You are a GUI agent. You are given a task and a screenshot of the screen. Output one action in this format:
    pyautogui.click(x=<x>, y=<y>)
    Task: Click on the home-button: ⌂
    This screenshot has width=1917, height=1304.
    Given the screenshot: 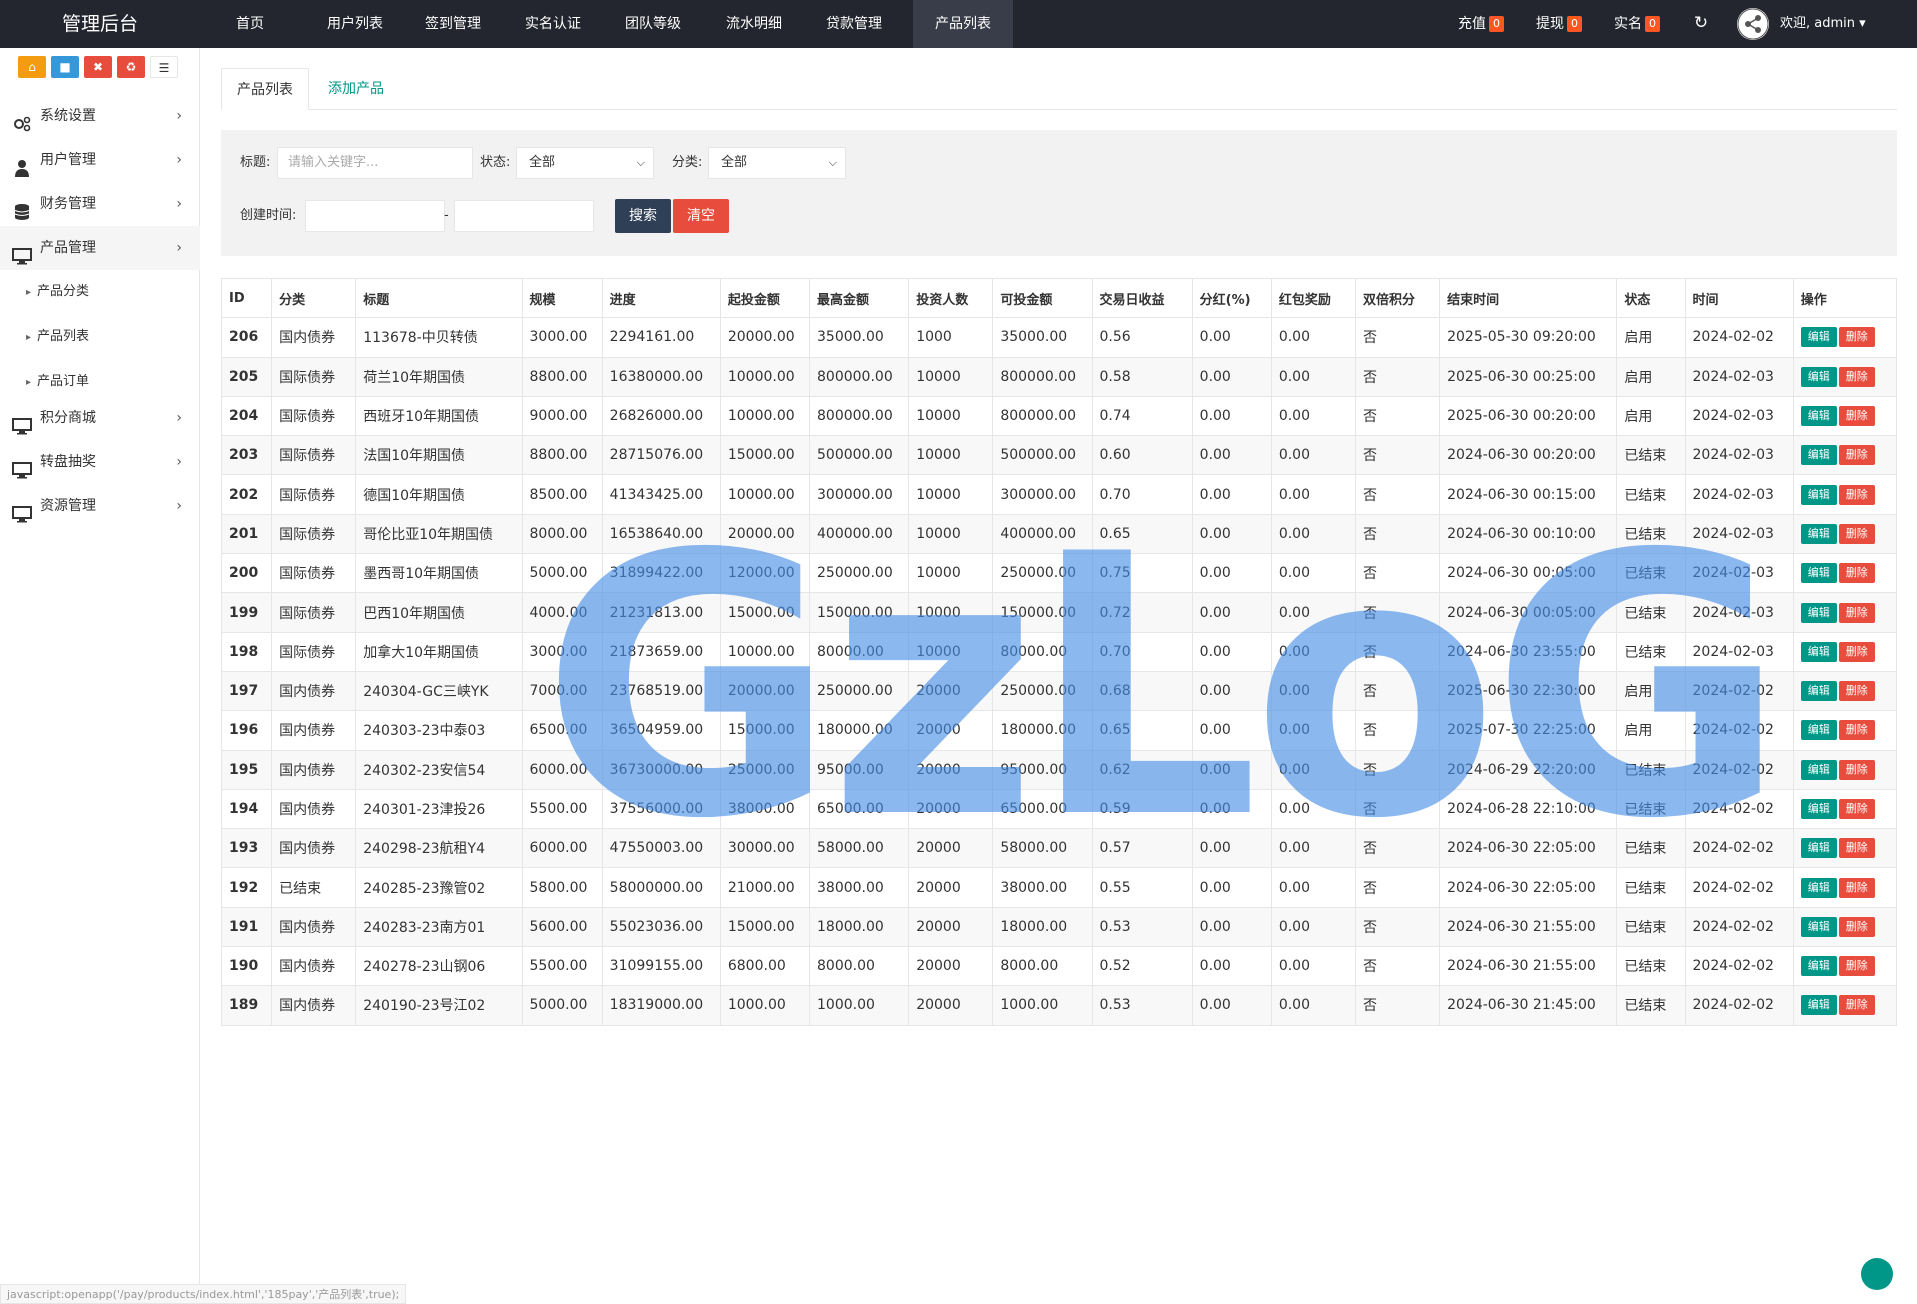 What is the action you would take?
    pyautogui.click(x=32, y=67)
    